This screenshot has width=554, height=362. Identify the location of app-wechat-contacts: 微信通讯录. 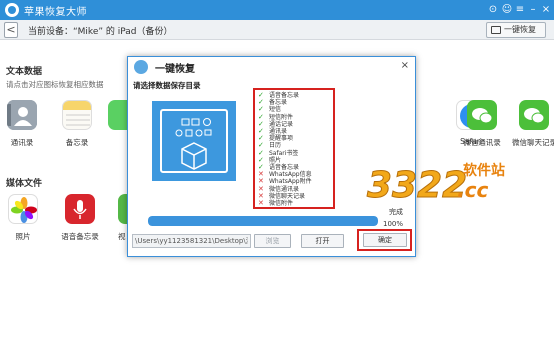
(482, 124).